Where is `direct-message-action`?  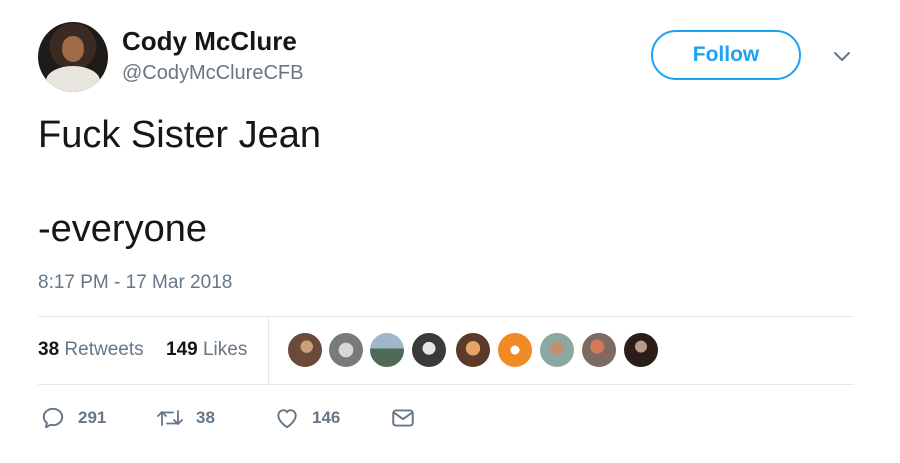
direct-message-action is located at coordinates (403, 418).